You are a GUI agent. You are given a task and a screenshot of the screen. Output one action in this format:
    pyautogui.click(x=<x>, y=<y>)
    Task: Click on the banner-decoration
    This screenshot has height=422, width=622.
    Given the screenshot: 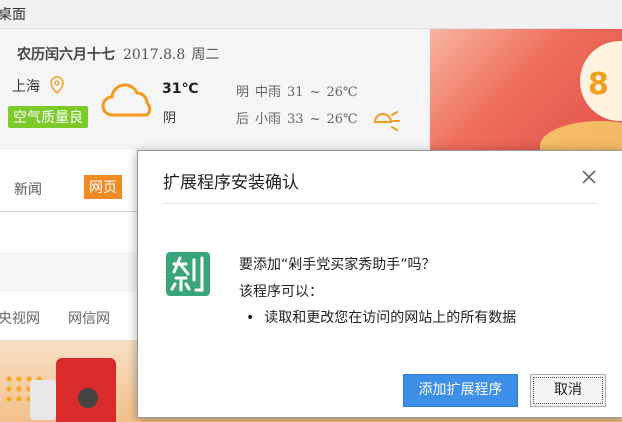 What is the action you would take?
    pyautogui.click(x=581, y=135)
    